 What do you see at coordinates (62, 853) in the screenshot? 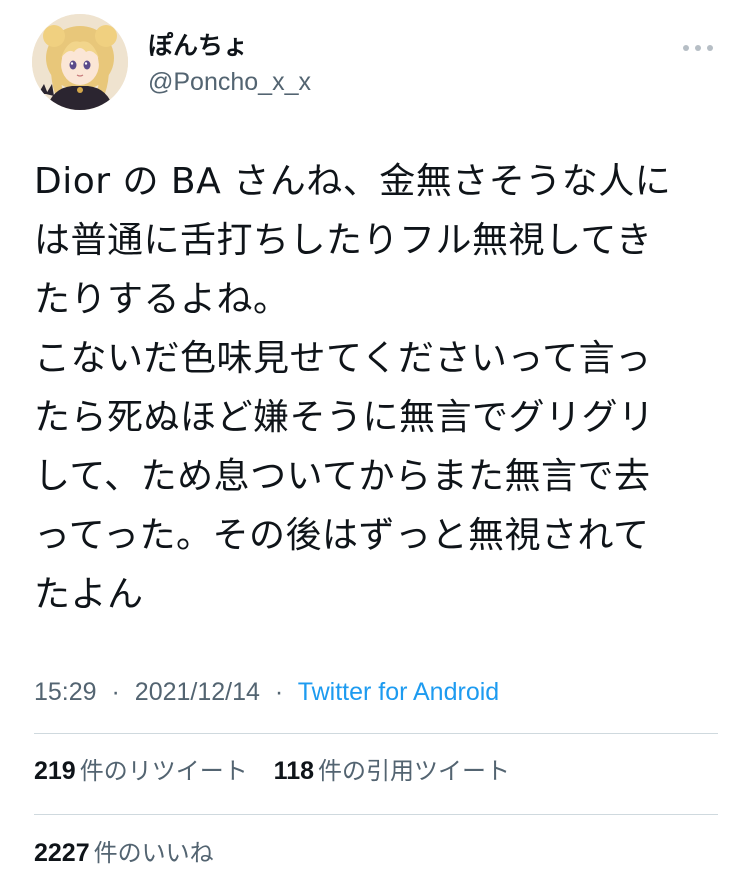
I see `like-count: 2227` at bounding box center [62, 853].